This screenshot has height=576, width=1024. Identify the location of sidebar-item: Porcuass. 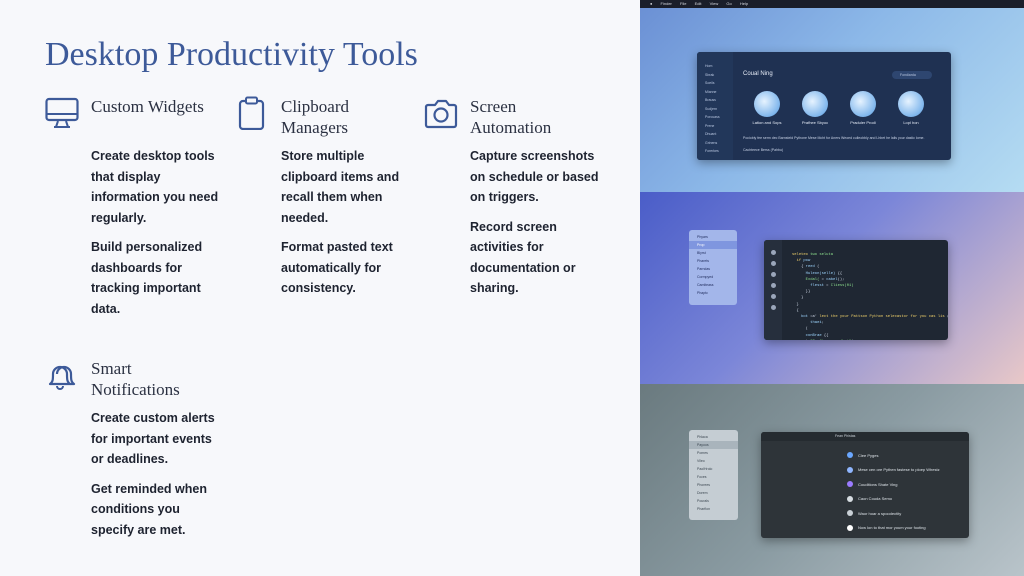
(712, 117).